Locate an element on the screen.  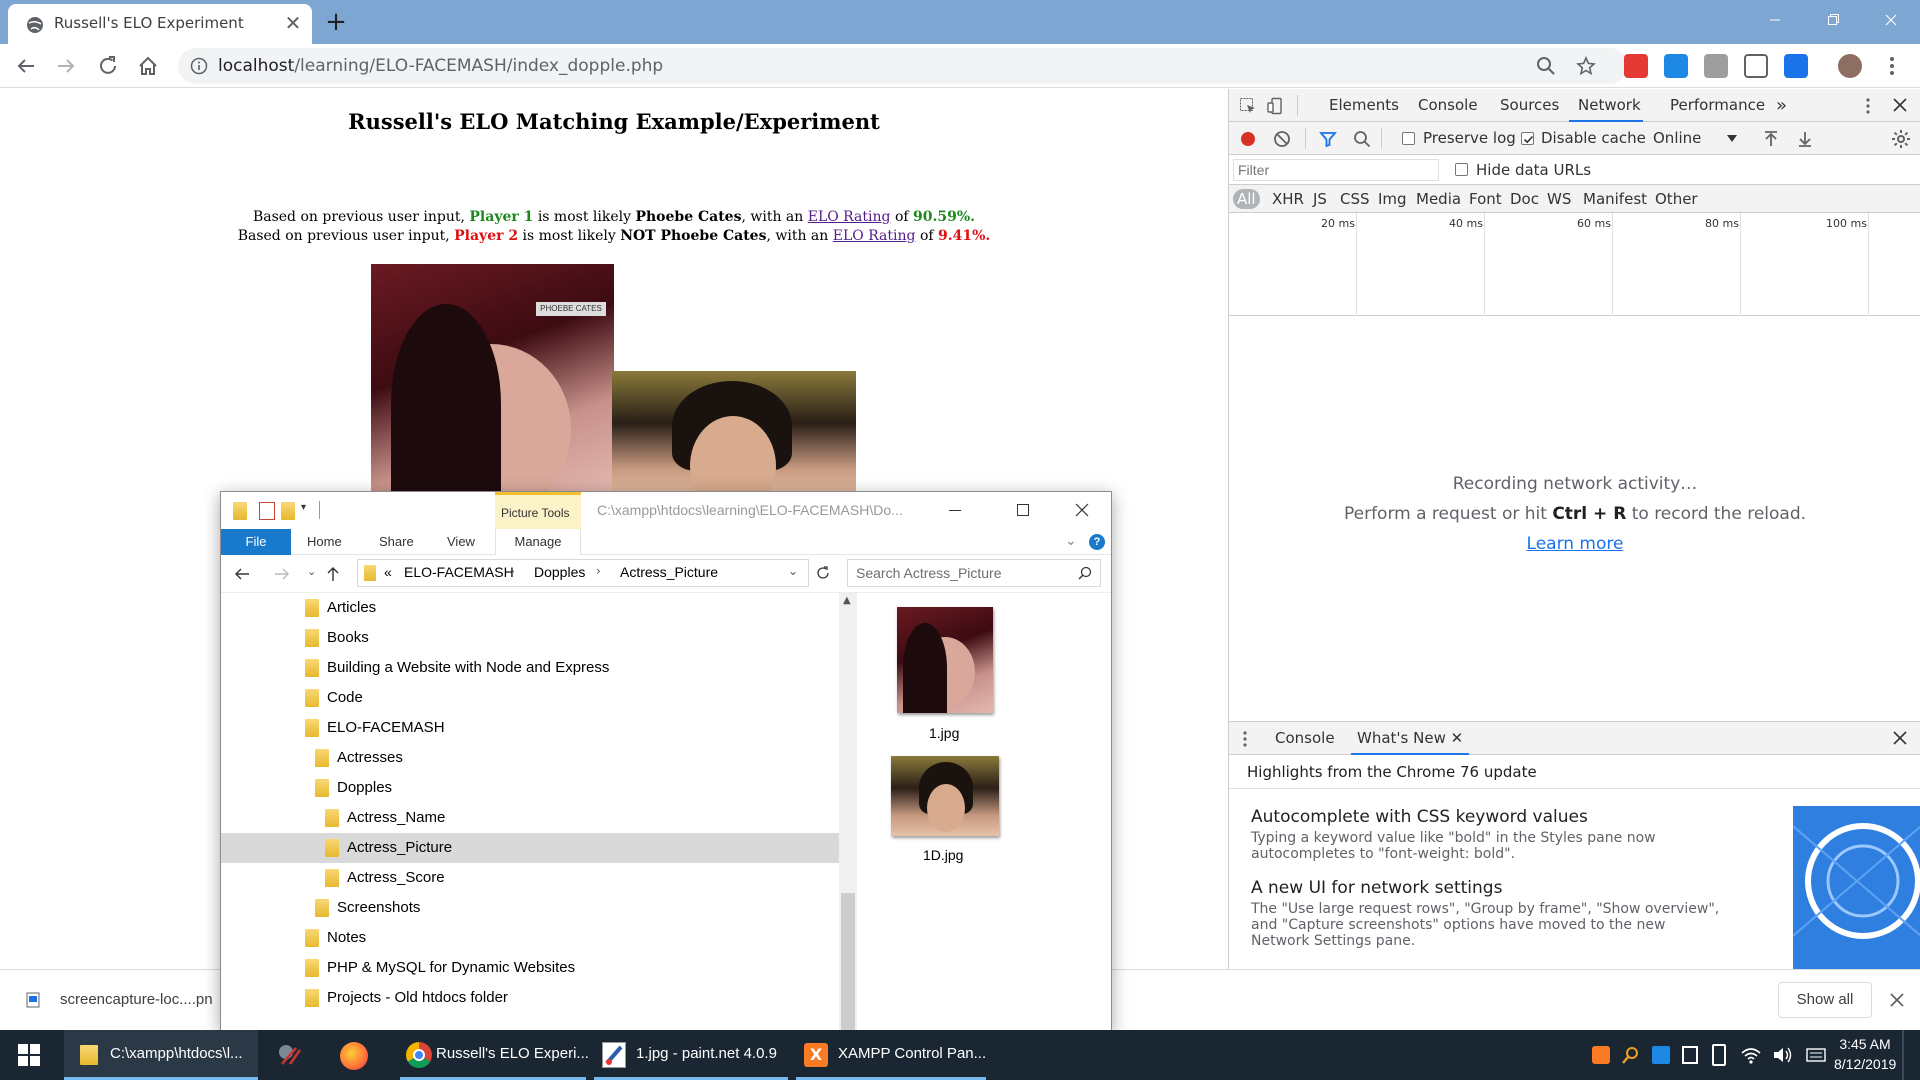
windows-start-icon is located at coordinates (29, 1055).